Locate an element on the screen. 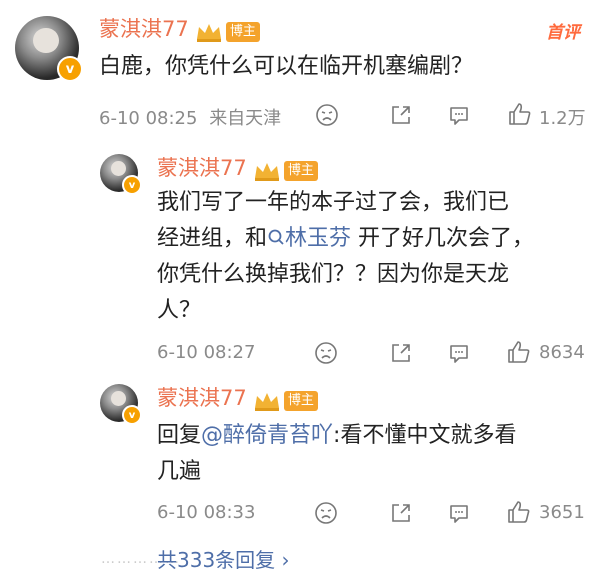 The width and height of the screenshot is (616, 586). location: 来自天津 is located at coordinates (245, 118).